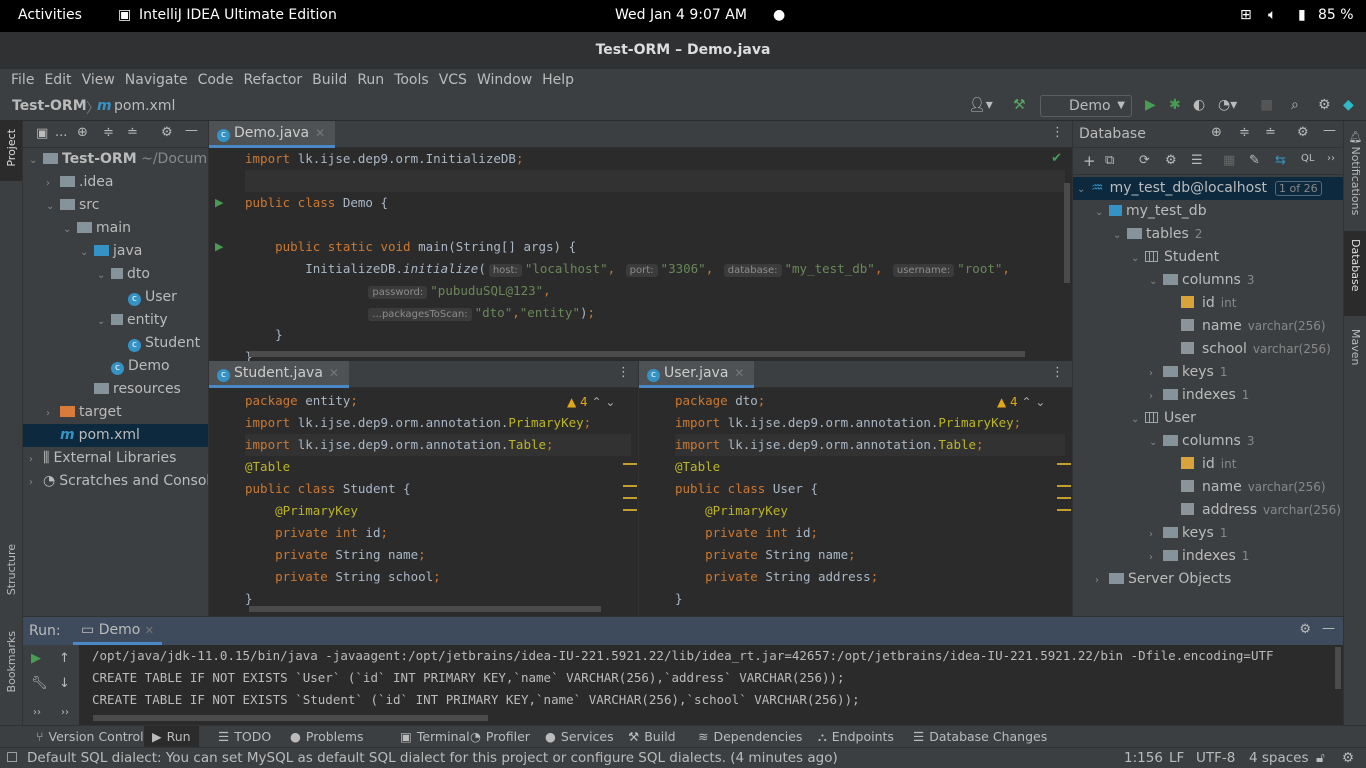  What do you see at coordinates (171, 737) in the screenshot?
I see `tool-window-run: ▶ Run` at bounding box center [171, 737].